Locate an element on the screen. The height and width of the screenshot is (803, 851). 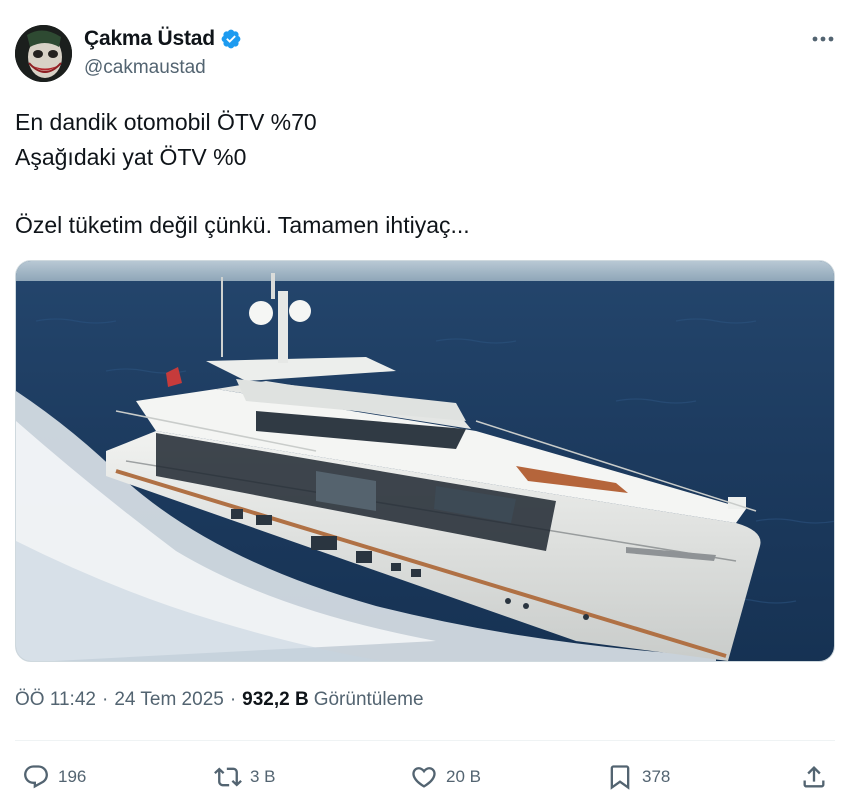
reply-count: 196 is located at coordinates (72, 776).